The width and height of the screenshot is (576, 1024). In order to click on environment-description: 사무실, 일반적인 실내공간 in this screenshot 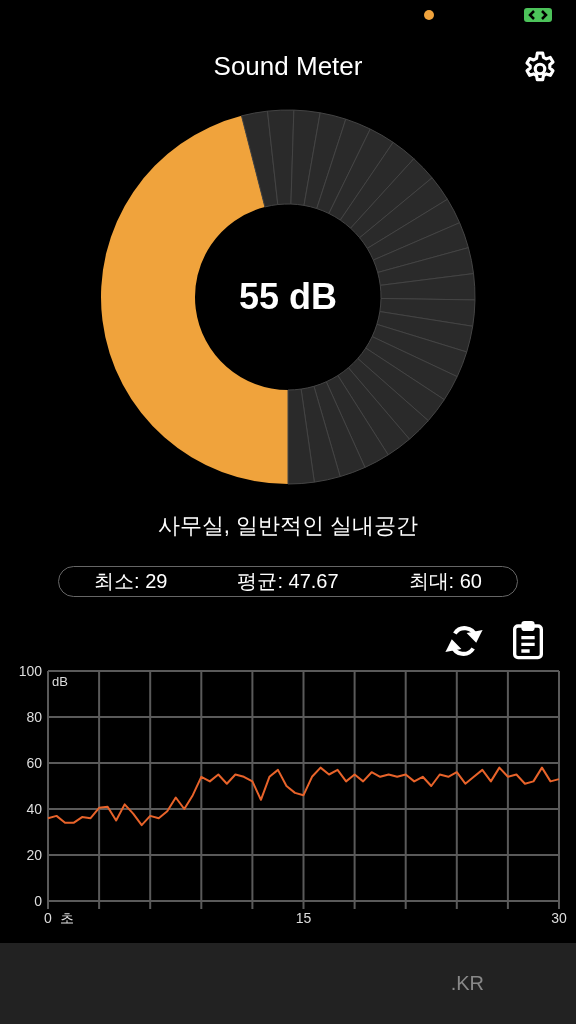, I will do `click(288, 525)`.